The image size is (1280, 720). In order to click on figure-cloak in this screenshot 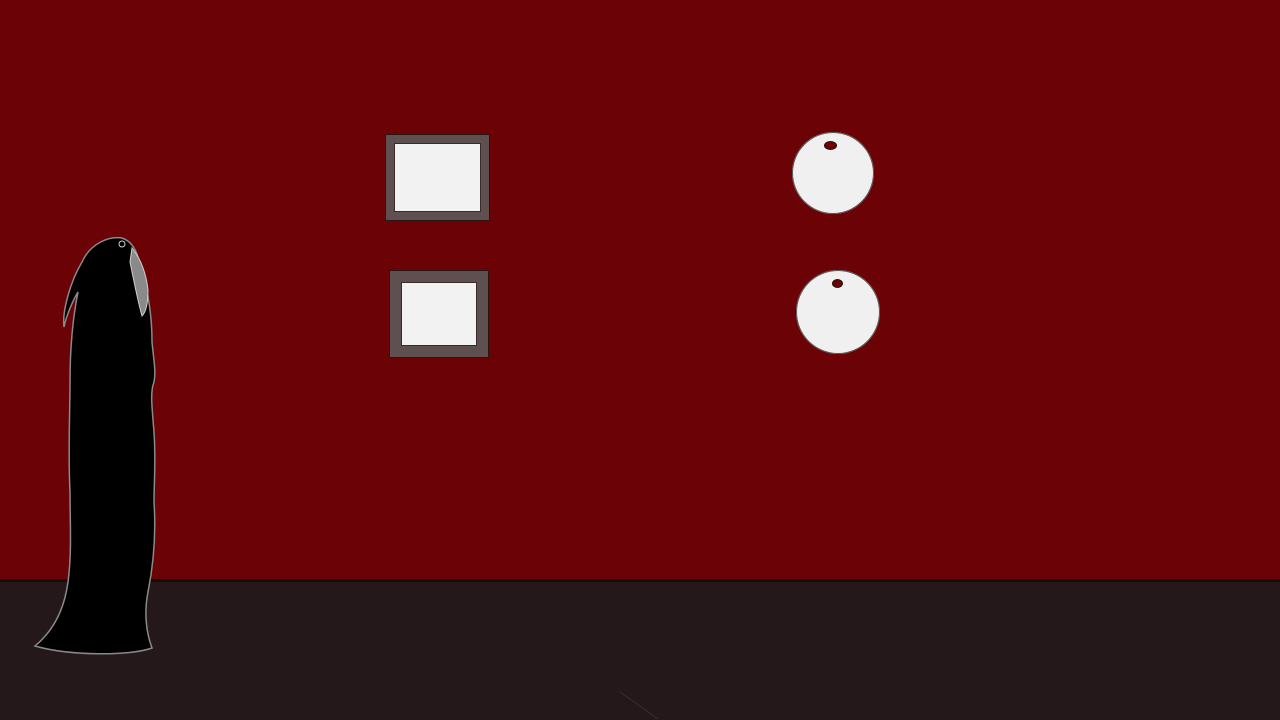, I will do `click(94, 445)`.